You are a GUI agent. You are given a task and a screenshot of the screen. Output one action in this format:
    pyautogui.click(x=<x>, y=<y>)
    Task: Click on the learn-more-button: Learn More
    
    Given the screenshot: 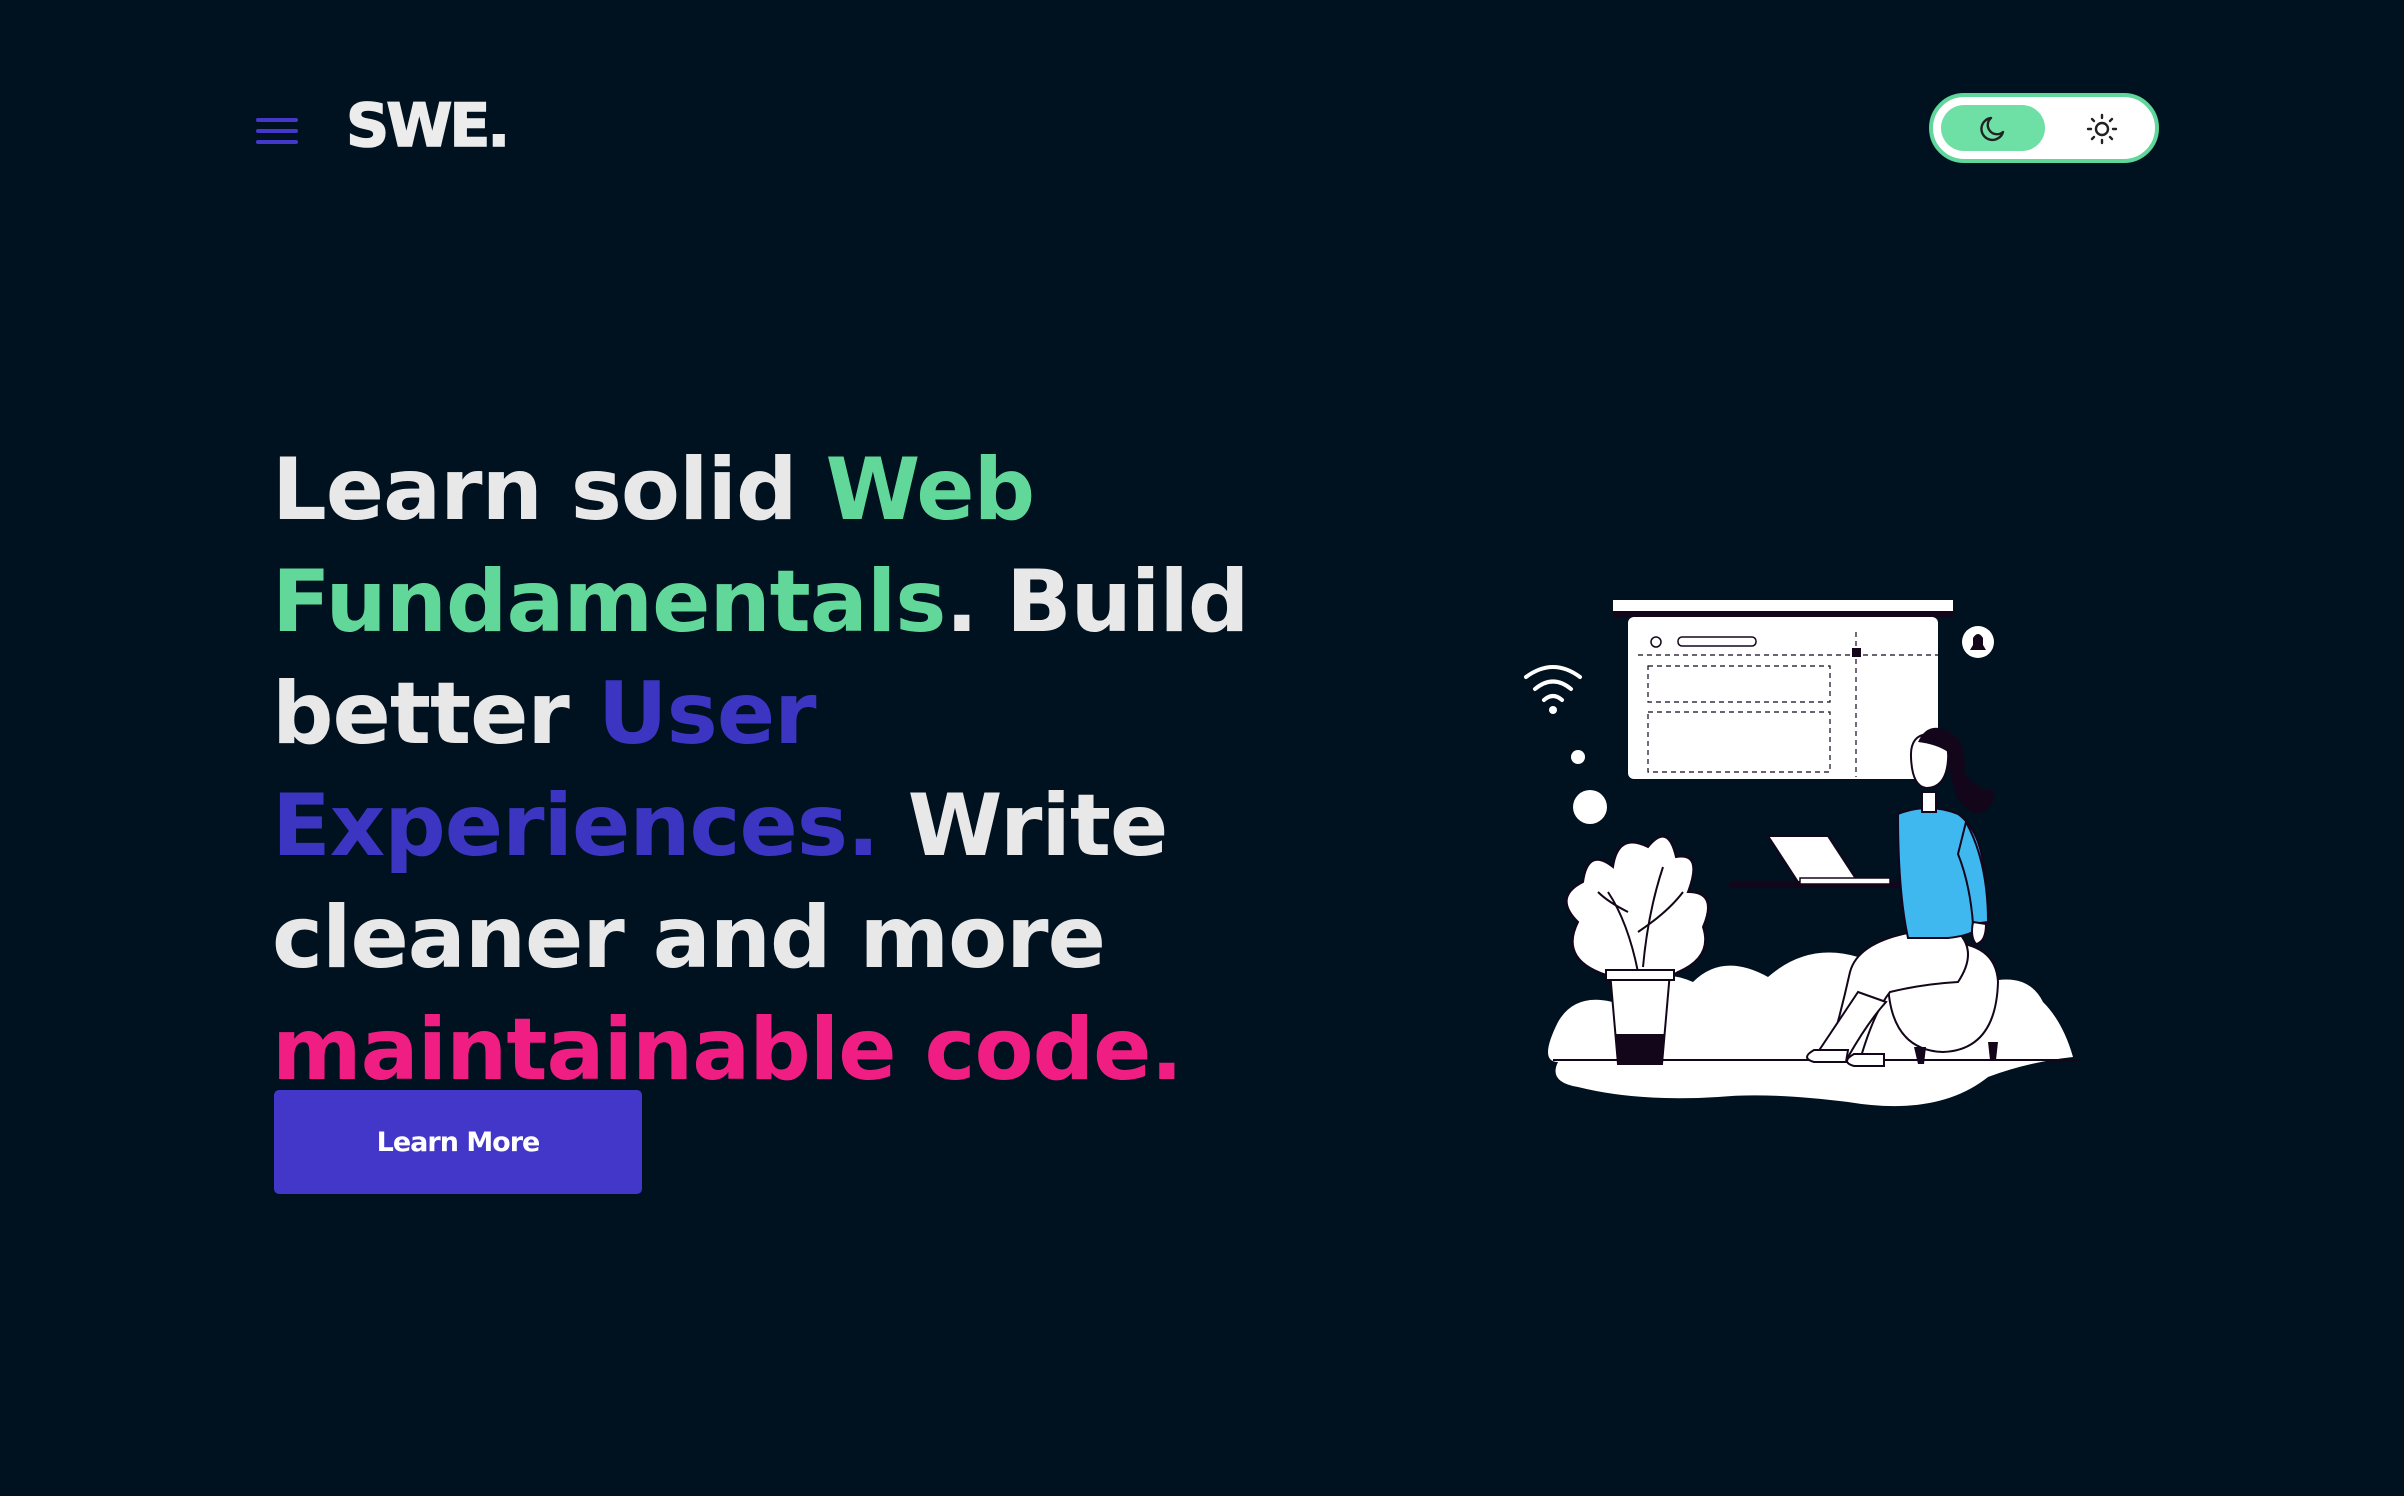 What is the action you would take?
    pyautogui.click(x=458, y=1142)
    